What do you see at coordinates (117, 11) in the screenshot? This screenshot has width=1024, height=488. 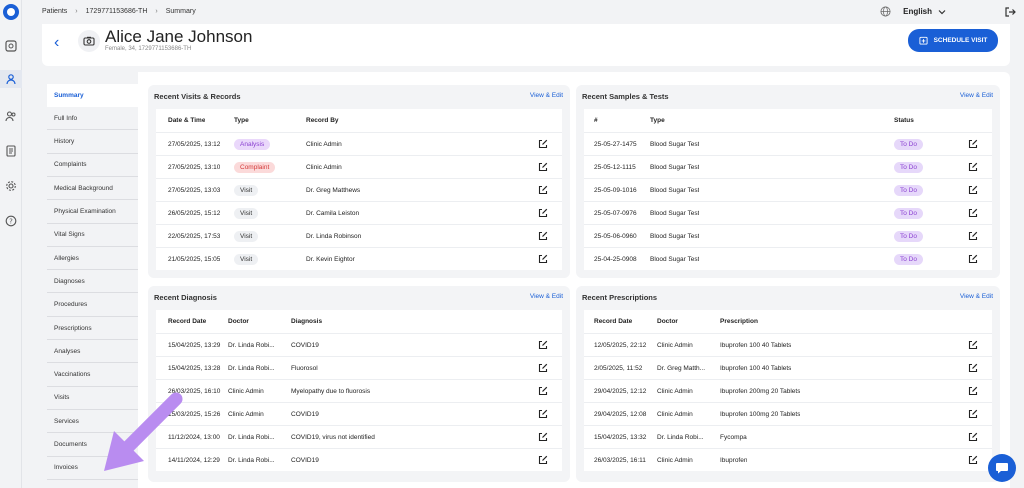 I see `breadcrumb-patient-id: 1729771153686-TH` at bounding box center [117, 11].